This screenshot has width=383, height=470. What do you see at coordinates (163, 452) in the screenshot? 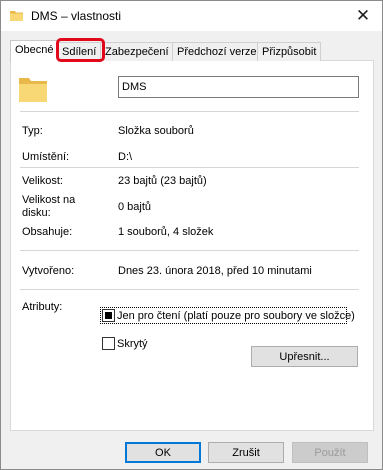
I see `ok-button: OK` at bounding box center [163, 452].